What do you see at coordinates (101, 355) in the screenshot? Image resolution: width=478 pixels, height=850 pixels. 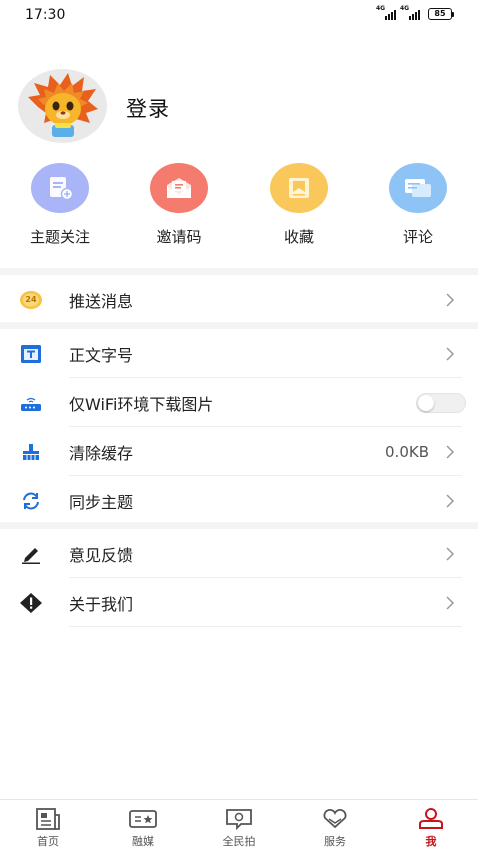 I see `menu-label: 正文字号` at bounding box center [101, 355].